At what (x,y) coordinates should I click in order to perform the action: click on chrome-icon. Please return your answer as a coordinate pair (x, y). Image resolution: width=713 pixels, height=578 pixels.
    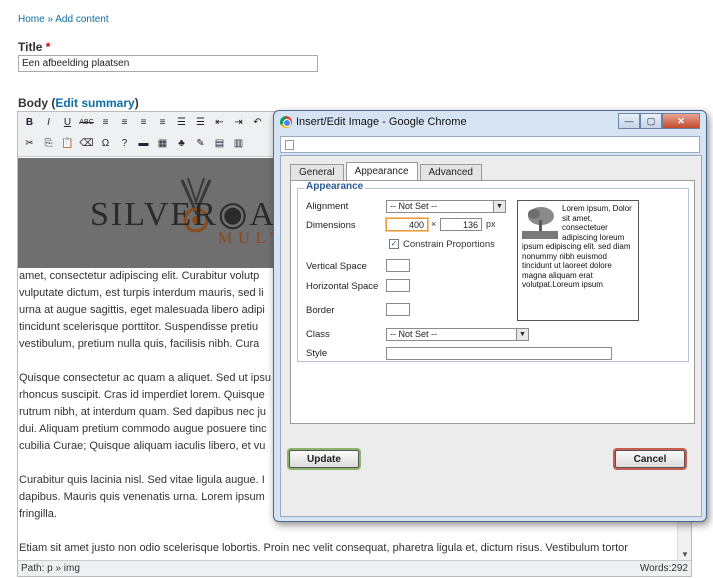
    Looking at the image, I should click on (286, 122).